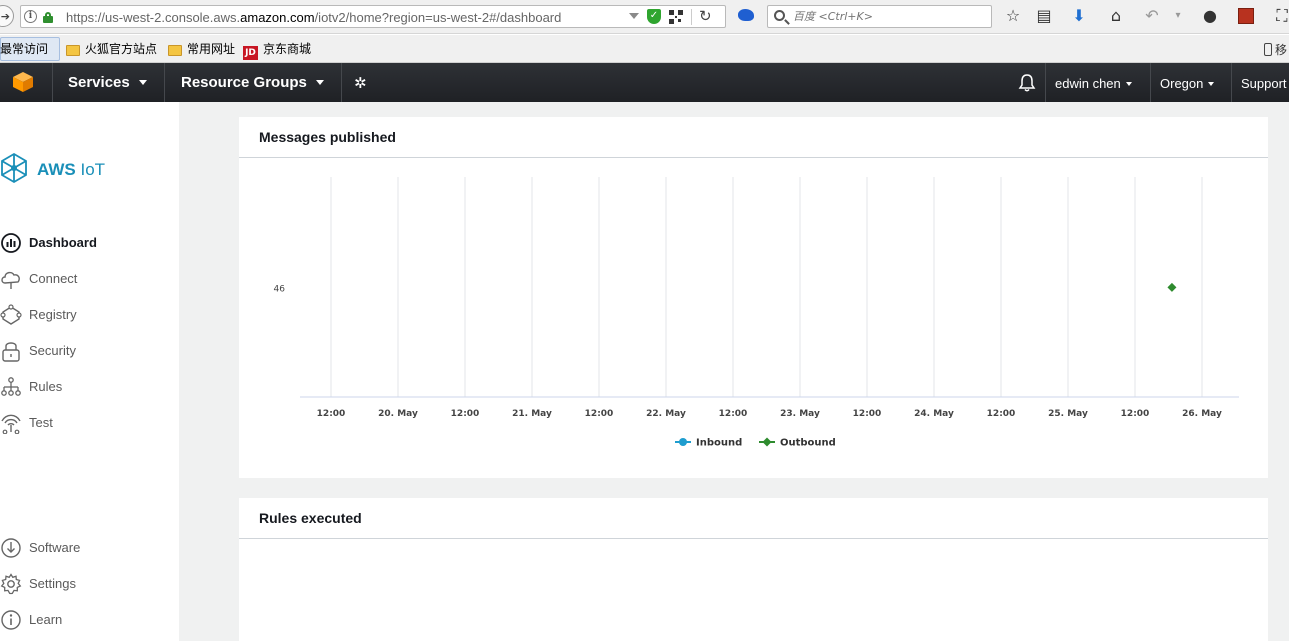  I want to click on reload-icon: ↻, so click(705, 16).